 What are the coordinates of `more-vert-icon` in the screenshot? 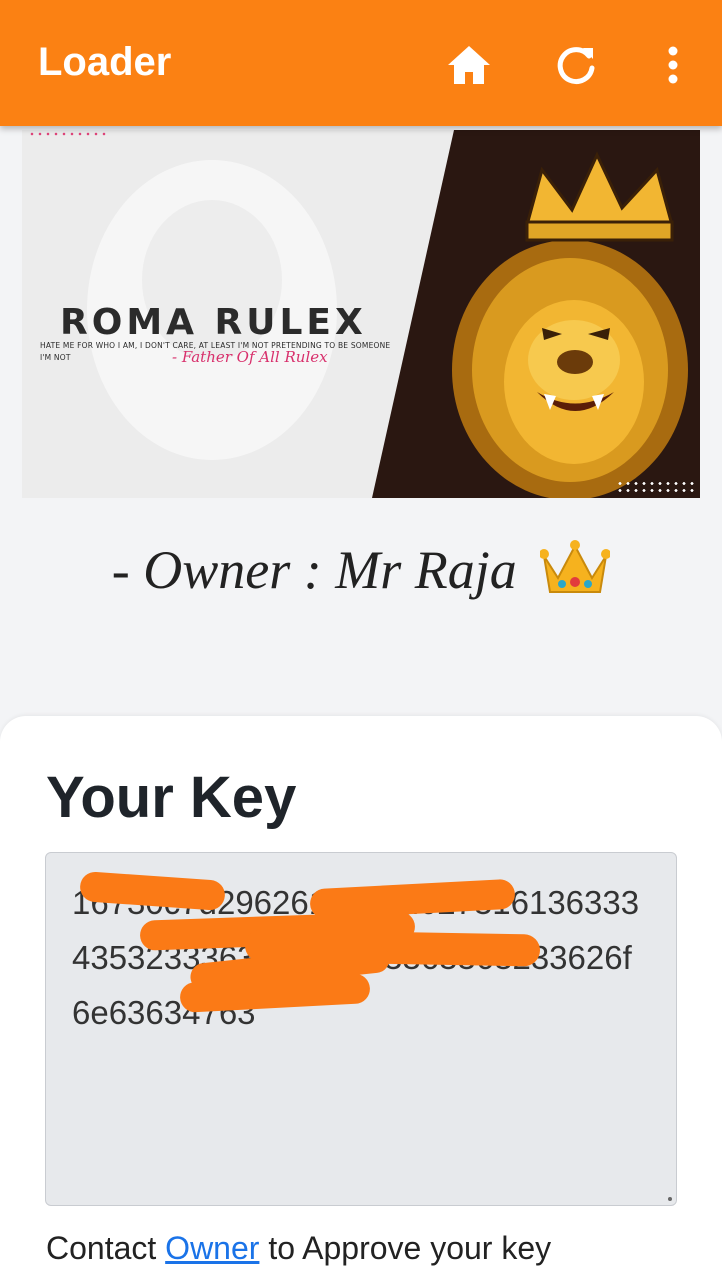 It's located at (673, 65).